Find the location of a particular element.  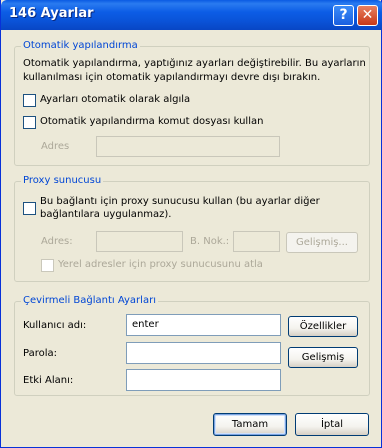

close-icon: ✕ is located at coordinates (367, 15).